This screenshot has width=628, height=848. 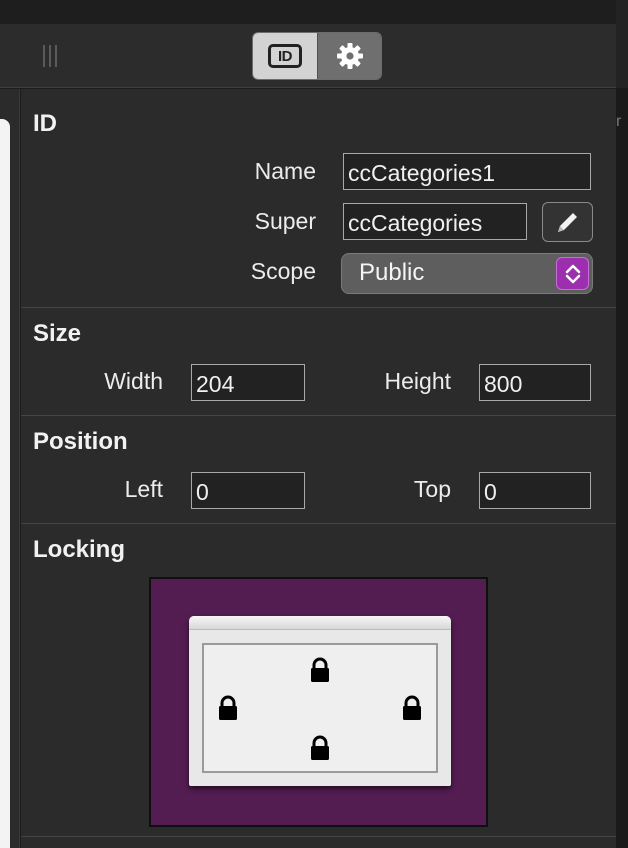 I want to click on window-preview-content, so click(x=320, y=708).